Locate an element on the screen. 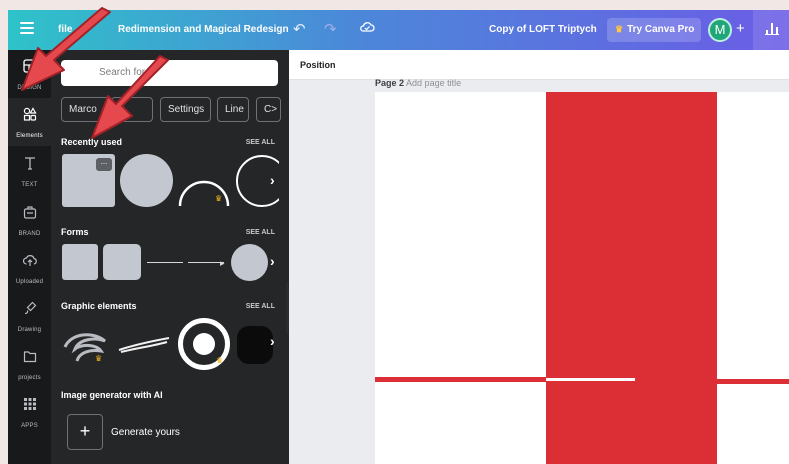 The width and height of the screenshot is (789, 464). cloud-icon is located at coordinates (367, 29).